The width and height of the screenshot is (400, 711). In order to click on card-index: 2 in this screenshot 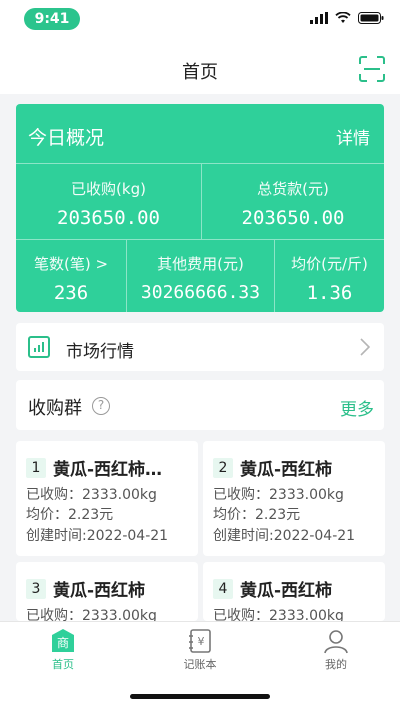, I will do `click(223, 467)`.